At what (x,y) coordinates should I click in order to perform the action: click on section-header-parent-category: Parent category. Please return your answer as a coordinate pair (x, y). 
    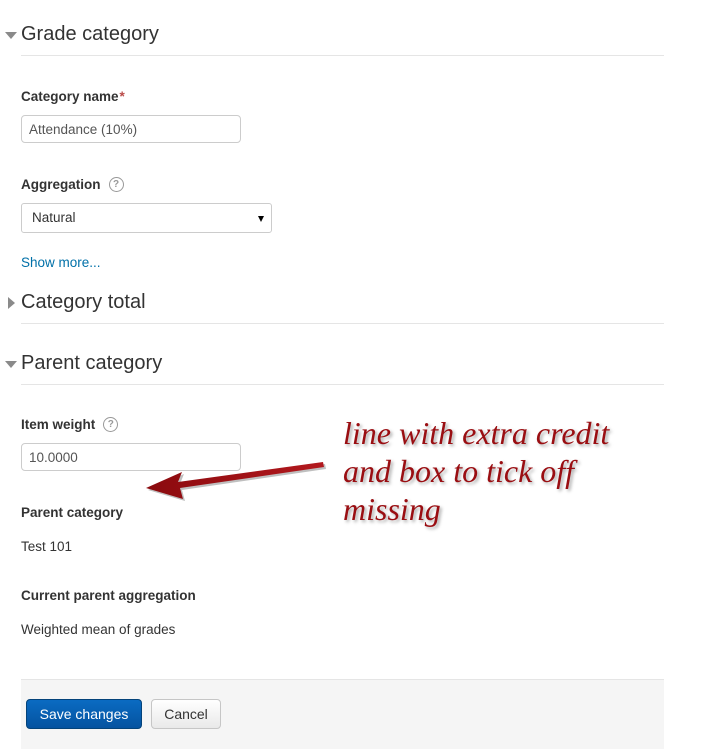
    Looking at the image, I should click on (332, 365).